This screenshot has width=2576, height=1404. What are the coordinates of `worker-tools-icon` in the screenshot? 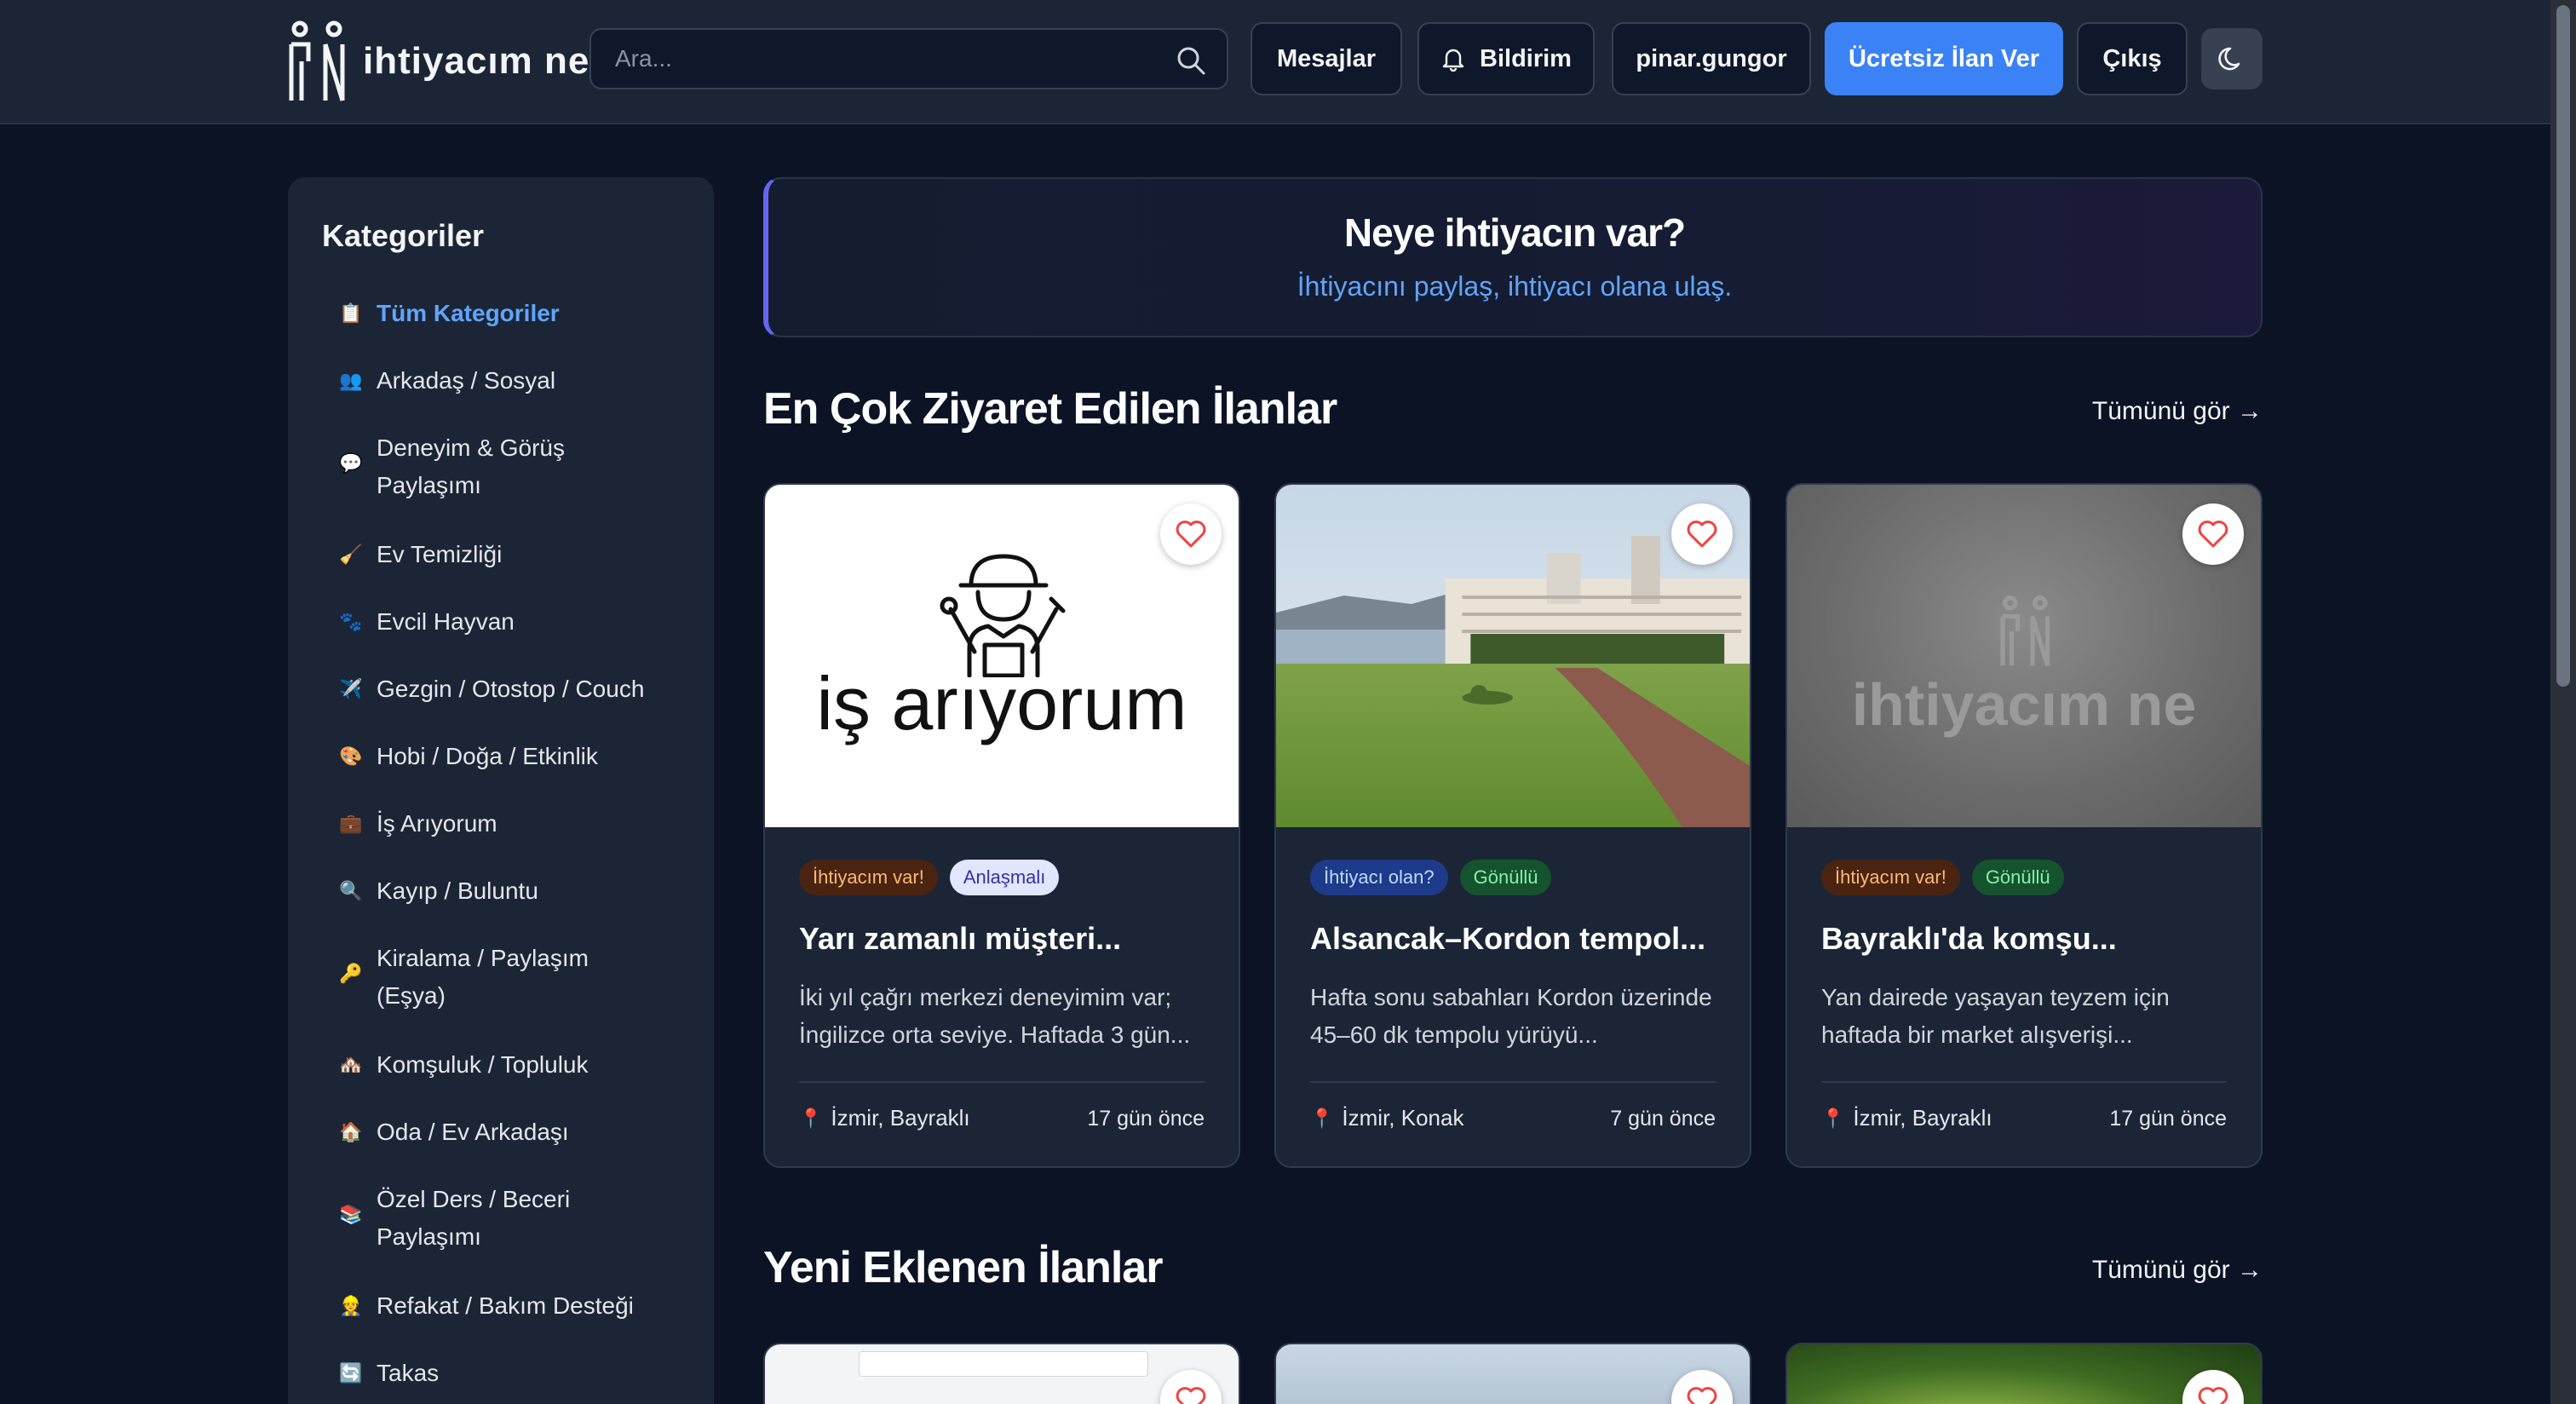 It's located at (1003, 615).